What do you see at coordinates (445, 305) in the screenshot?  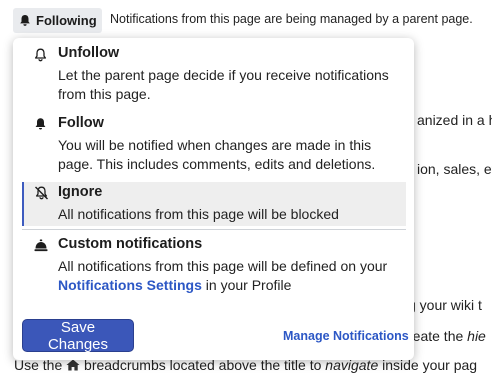 I see `background-text-line: g your wiki t` at bounding box center [445, 305].